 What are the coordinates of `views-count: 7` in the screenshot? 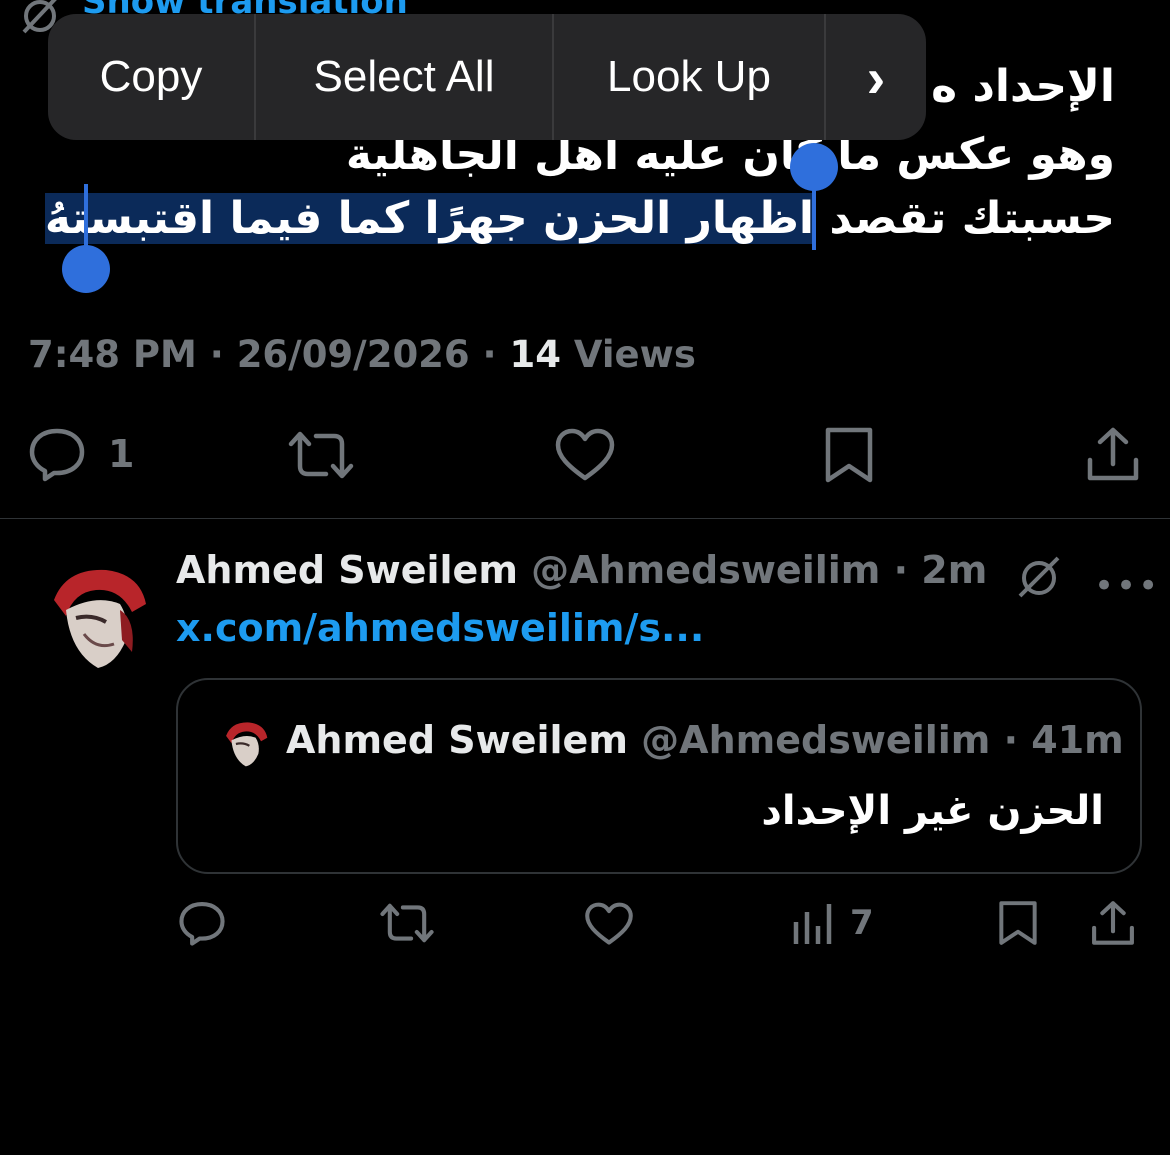 It's located at (862, 923).